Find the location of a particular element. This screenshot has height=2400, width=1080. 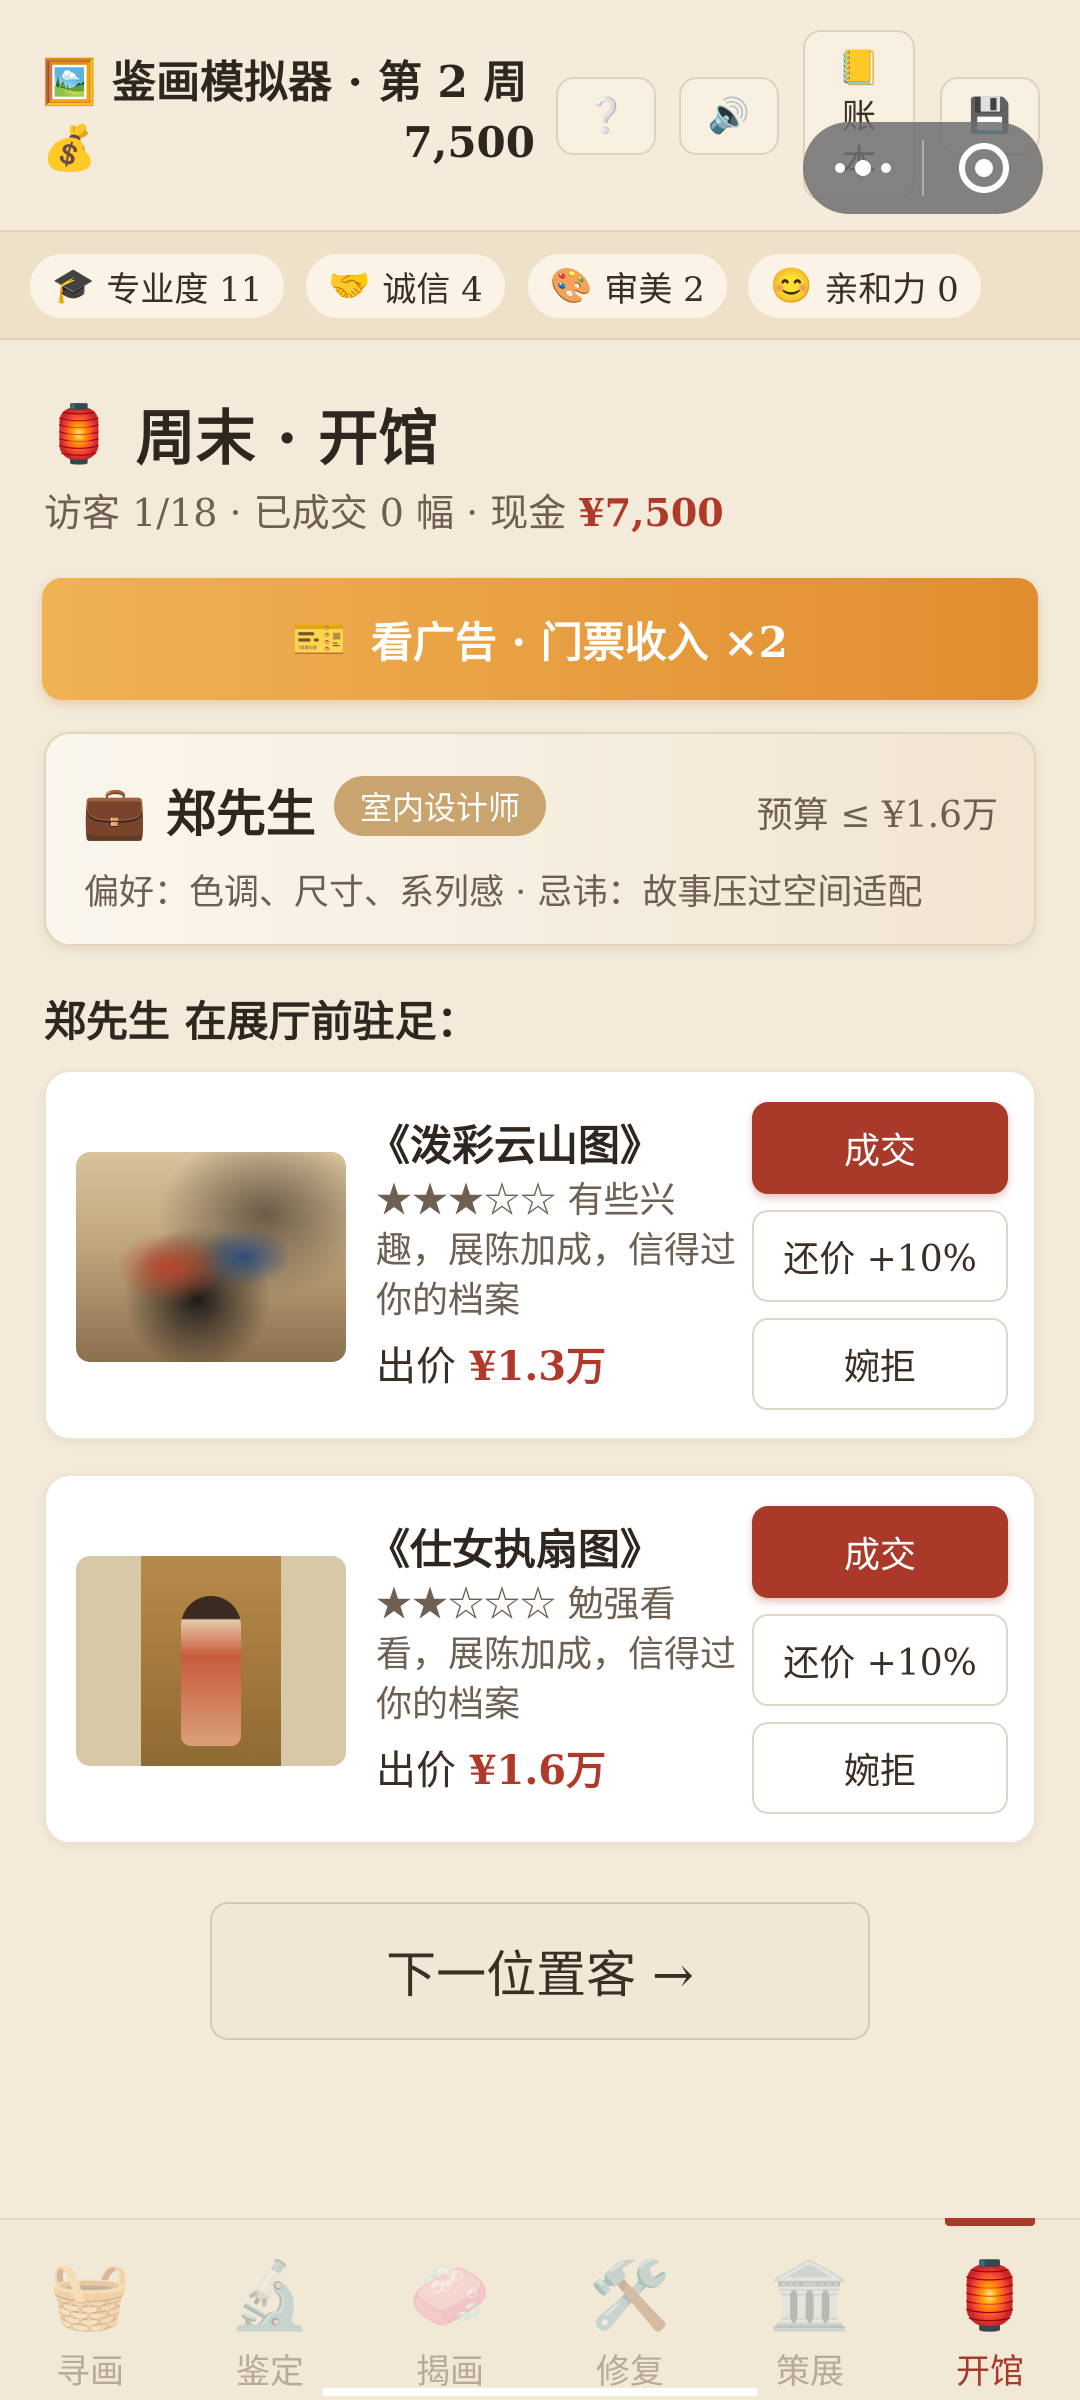

ledger-book-icon: 📒 is located at coordinates (859, 68).